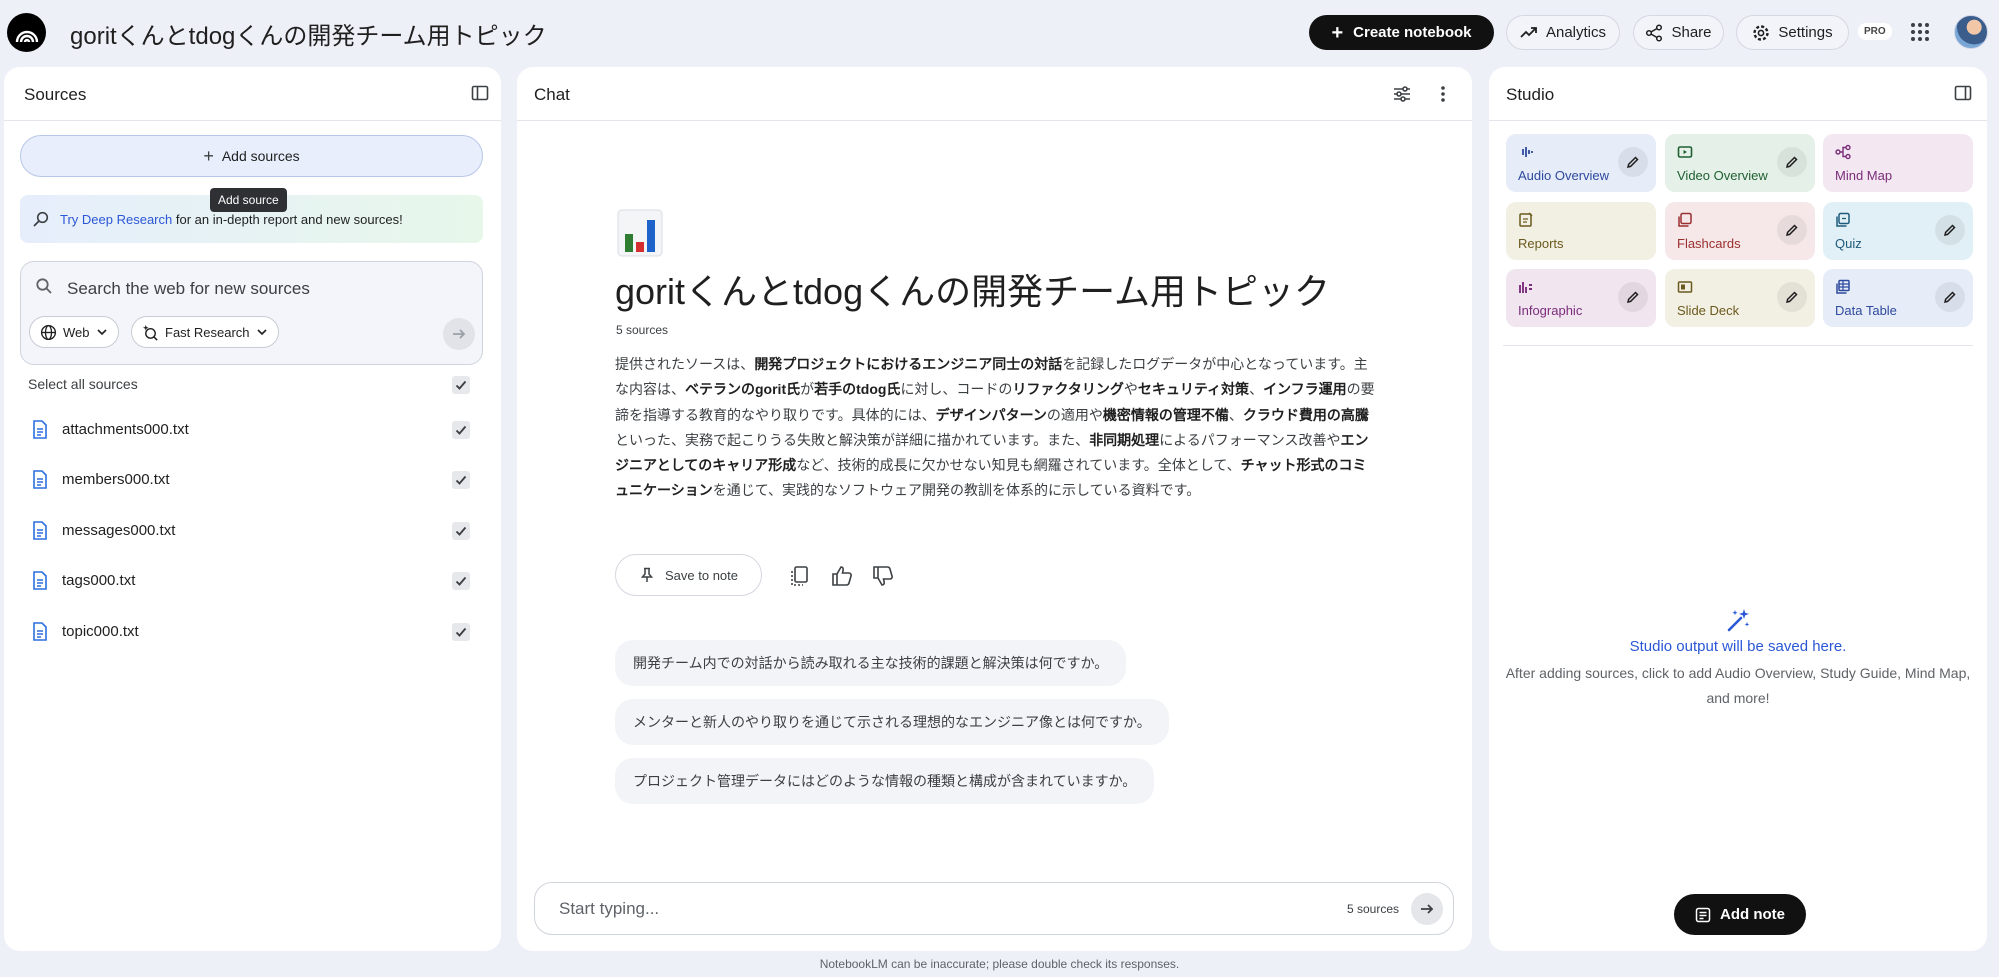 This screenshot has width=1999, height=977. Describe the element at coordinates (1530, 94) in the screenshot. I see `studio-title: Studio` at that location.